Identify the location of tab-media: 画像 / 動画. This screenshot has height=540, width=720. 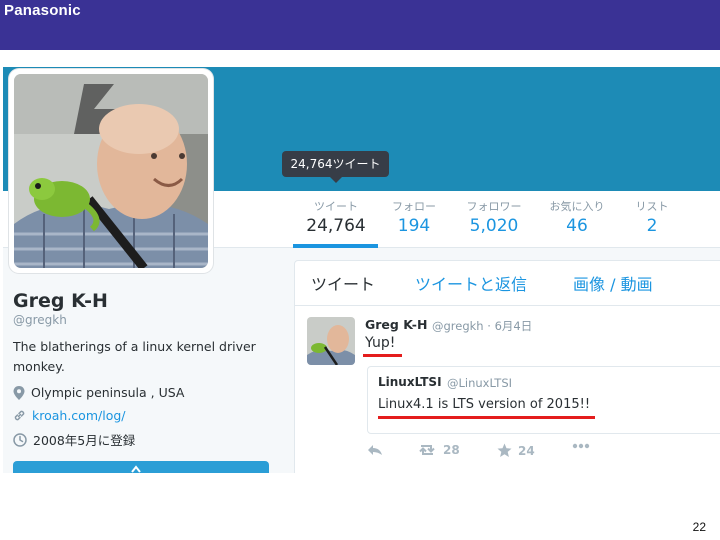
(613, 283).